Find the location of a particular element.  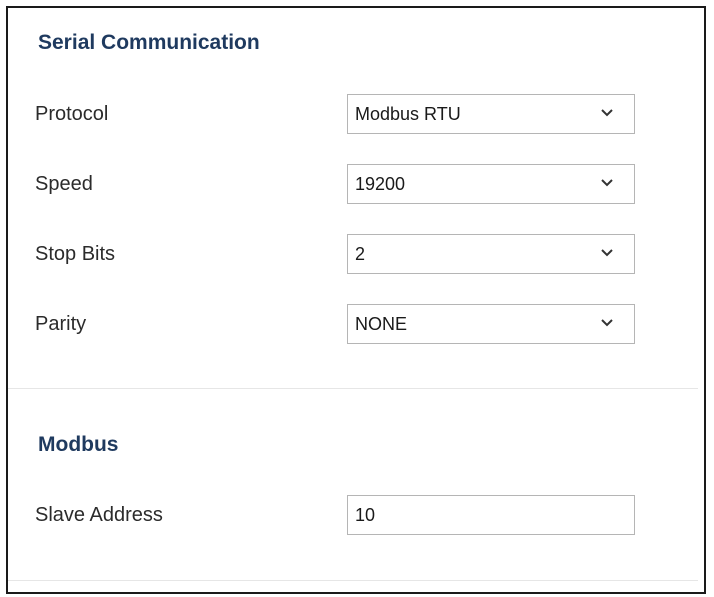

stop-bits-label: Stop Bits is located at coordinates (75, 254).